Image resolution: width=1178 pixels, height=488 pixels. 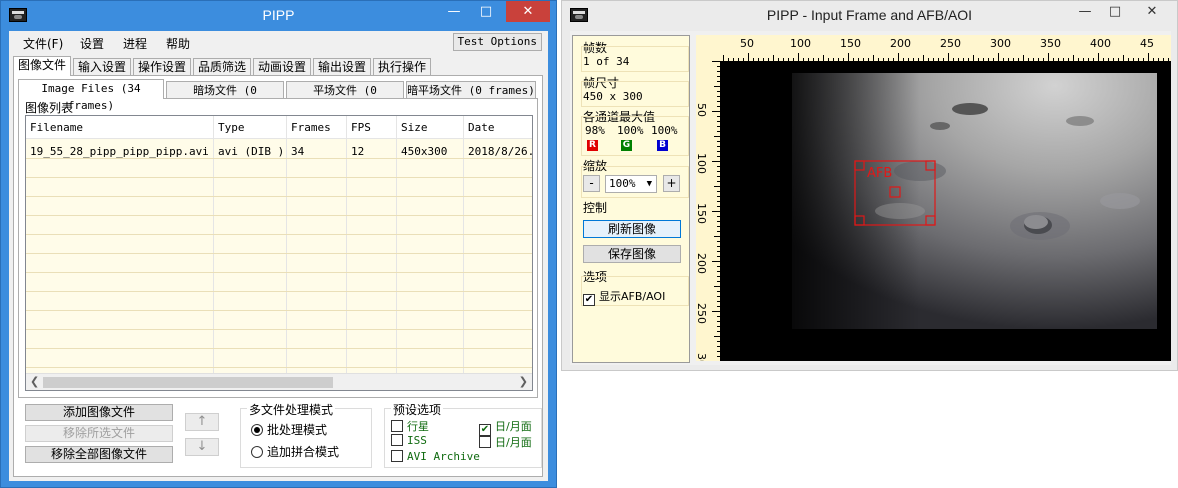 What do you see at coordinates (345, 97) in the screenshot?
I see `subtab-flat-files: 平场文件 (0 frames)` at bounding box center [345, 97].